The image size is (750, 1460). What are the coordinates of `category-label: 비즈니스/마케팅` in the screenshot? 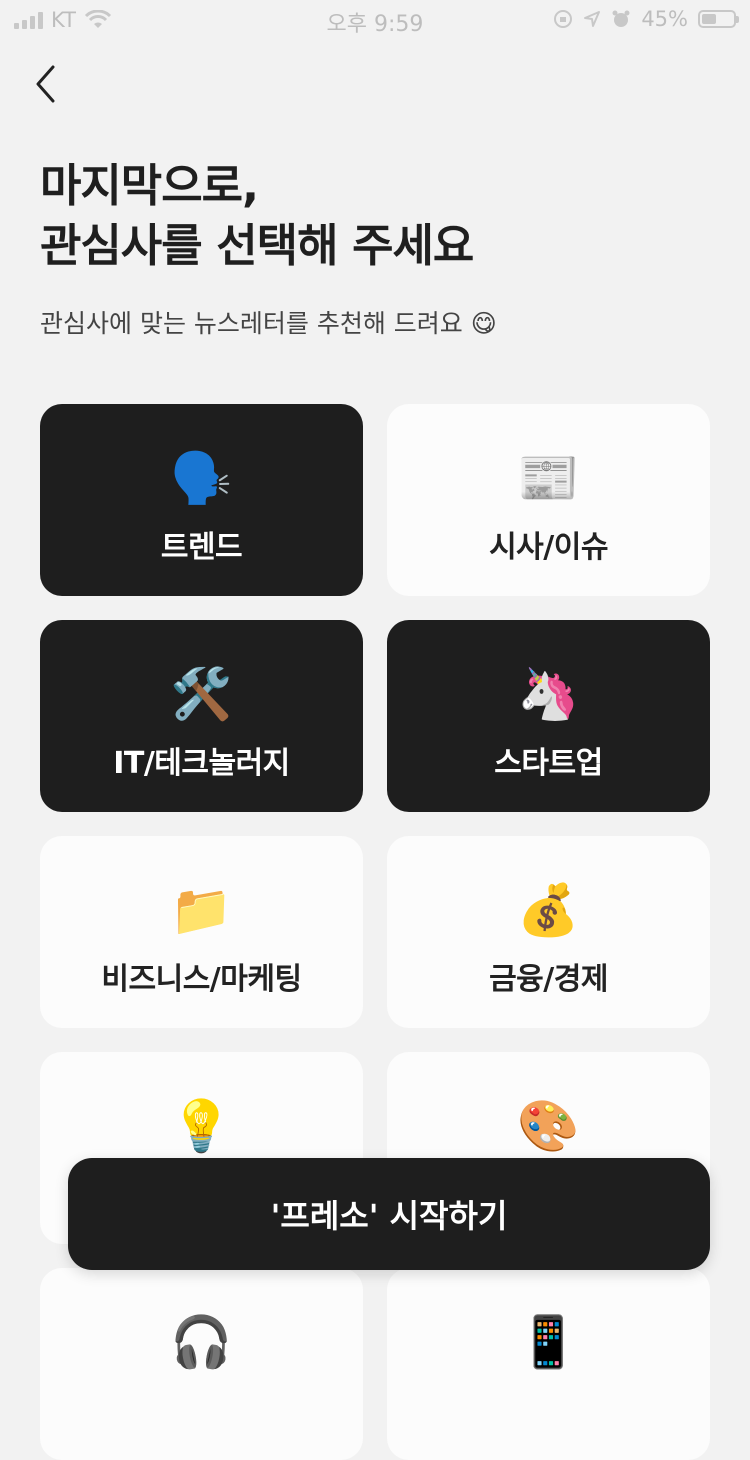 It's located at (201, 979).